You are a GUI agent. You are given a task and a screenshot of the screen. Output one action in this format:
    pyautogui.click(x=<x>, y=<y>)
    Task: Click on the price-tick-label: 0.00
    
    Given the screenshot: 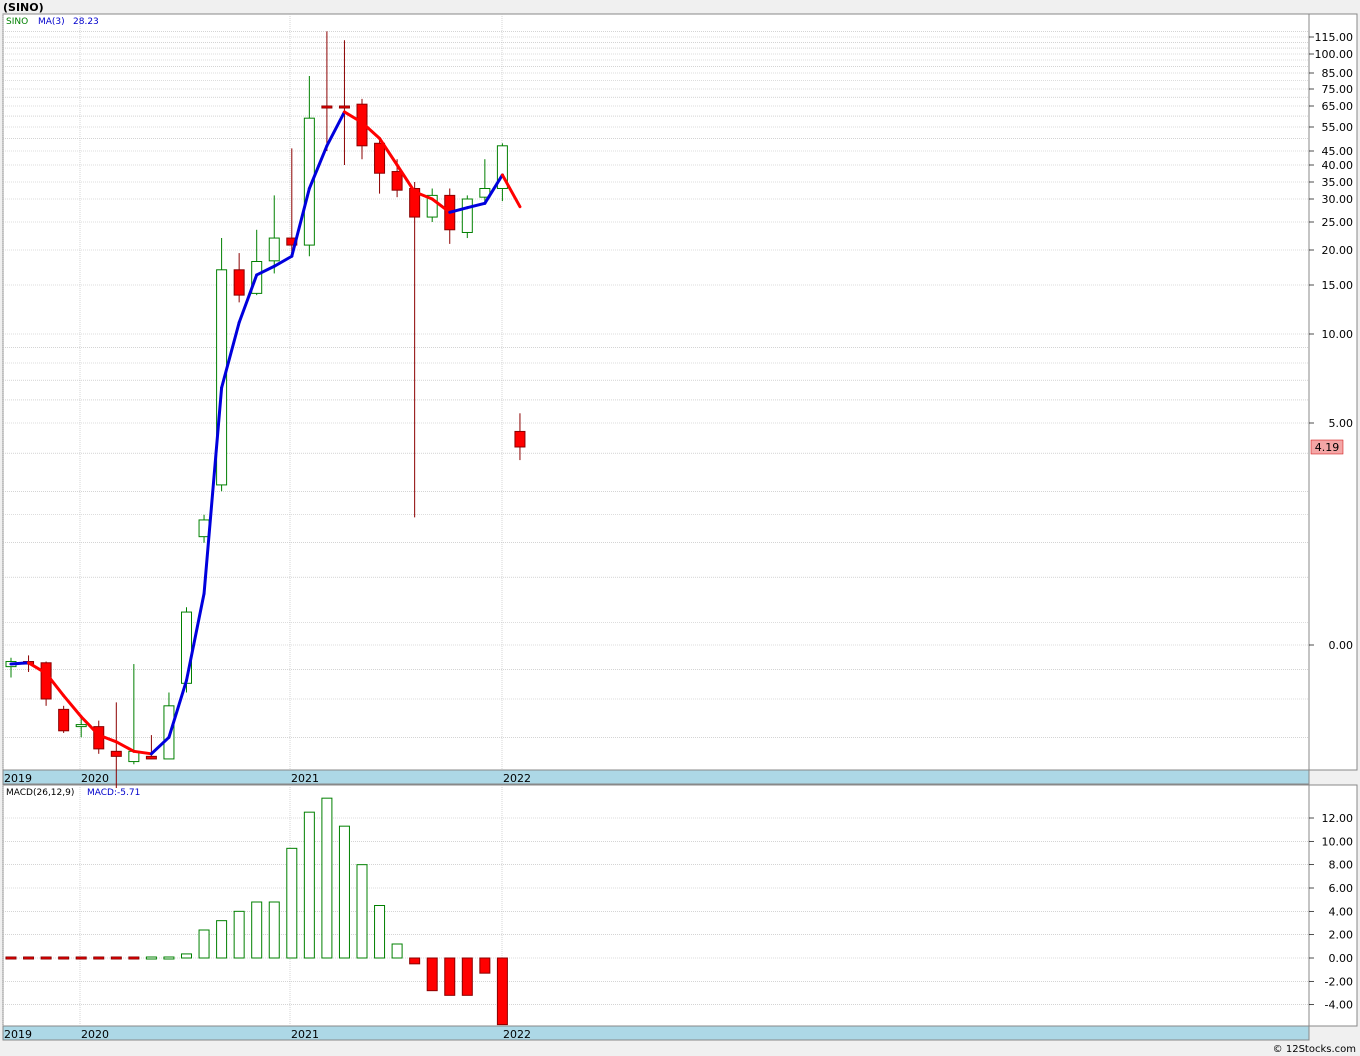 What is the action you would take?
    pyautogui.click(x=1341, y=645)
    